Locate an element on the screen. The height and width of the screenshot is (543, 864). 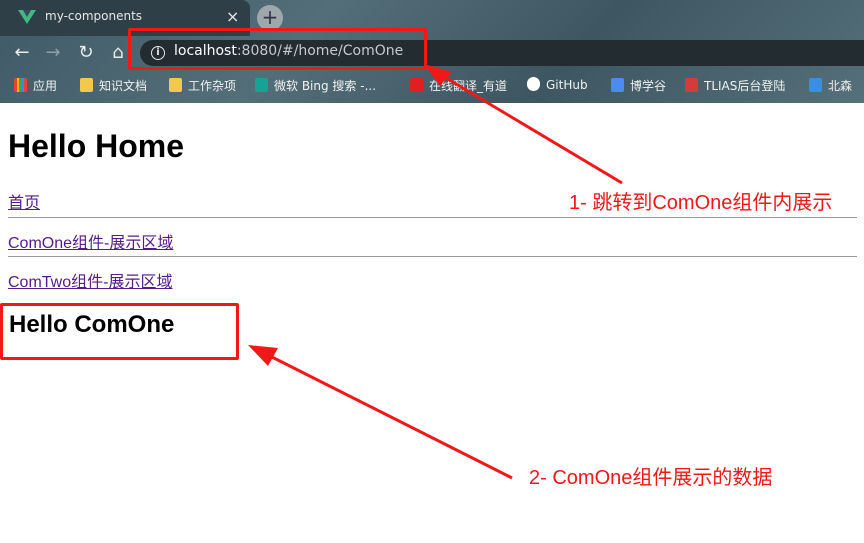
bing-icon is located at coordinates (261, 85).